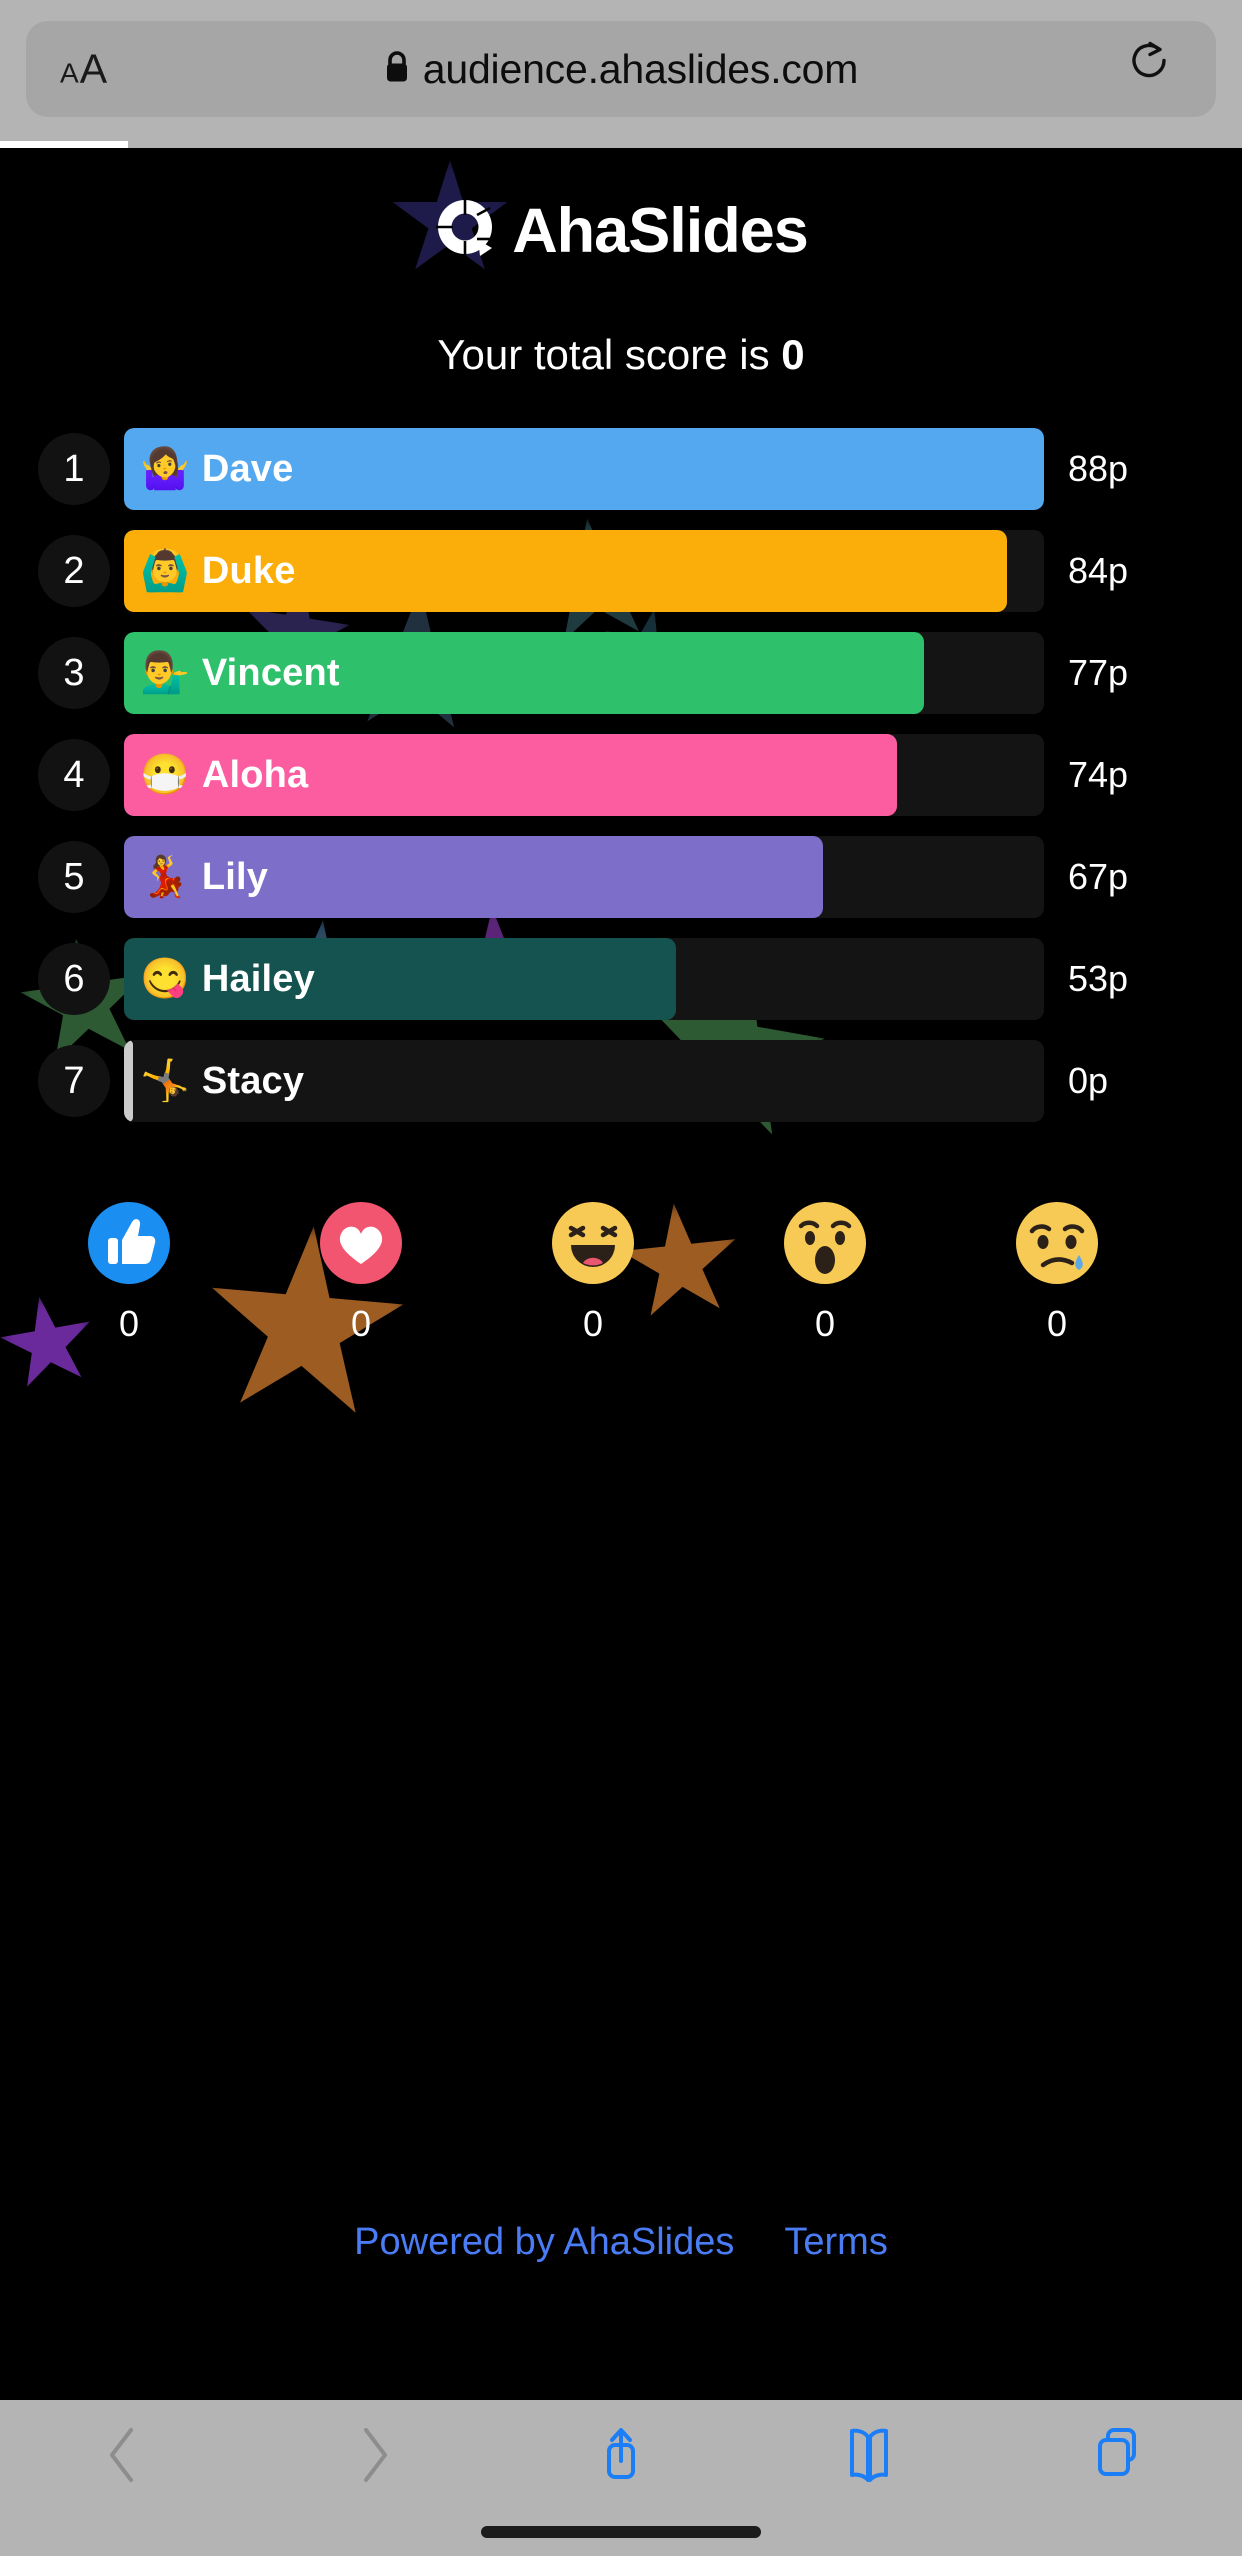 This screenshot has width=1242, height=2556. Describe the element at coordinates (165, 877) in the screenshot. I see `avatar: 💃` at that location.